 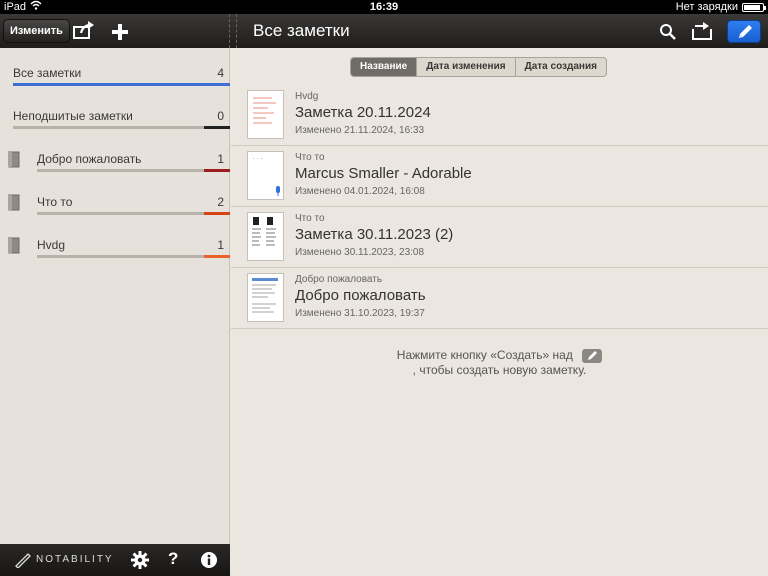 I want to click on status-right: Нет зарядки, so click(x=720, y=7).